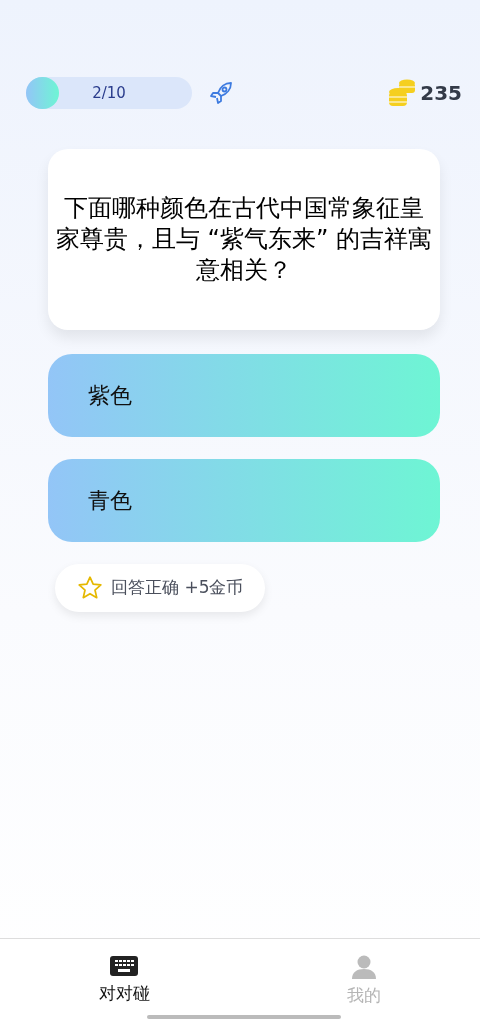  What do you see at coordinates (402, 93) in the screenshot?
I see `coins-icon` at bounding box center [402, 93].